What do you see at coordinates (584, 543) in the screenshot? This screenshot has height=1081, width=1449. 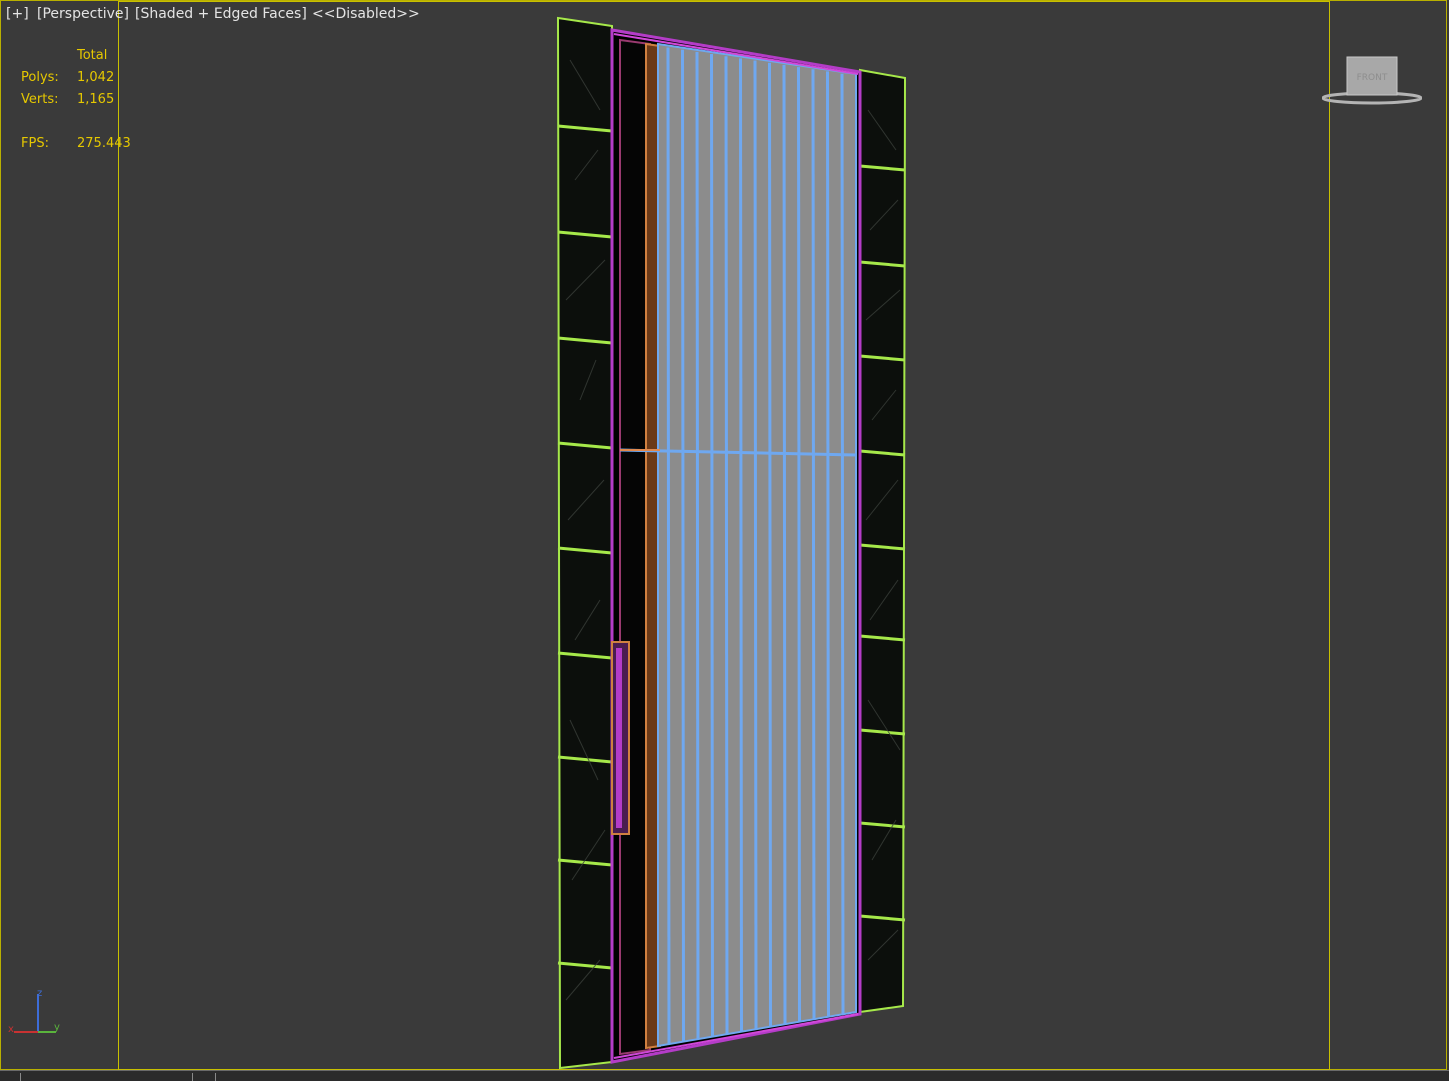 I see `left-side-panel` at bounding box center [584, 543].